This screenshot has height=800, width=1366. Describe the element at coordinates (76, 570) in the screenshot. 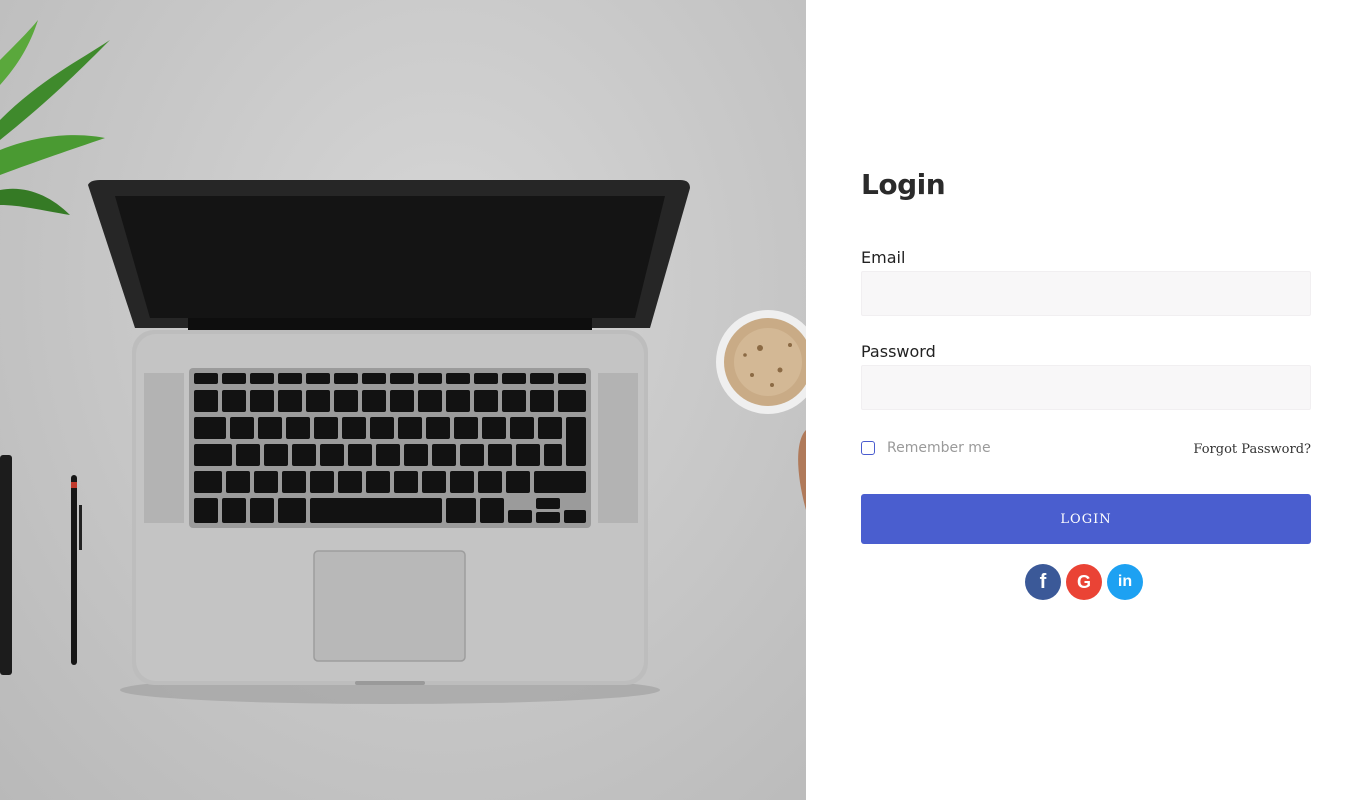

I see `pen` at that location.